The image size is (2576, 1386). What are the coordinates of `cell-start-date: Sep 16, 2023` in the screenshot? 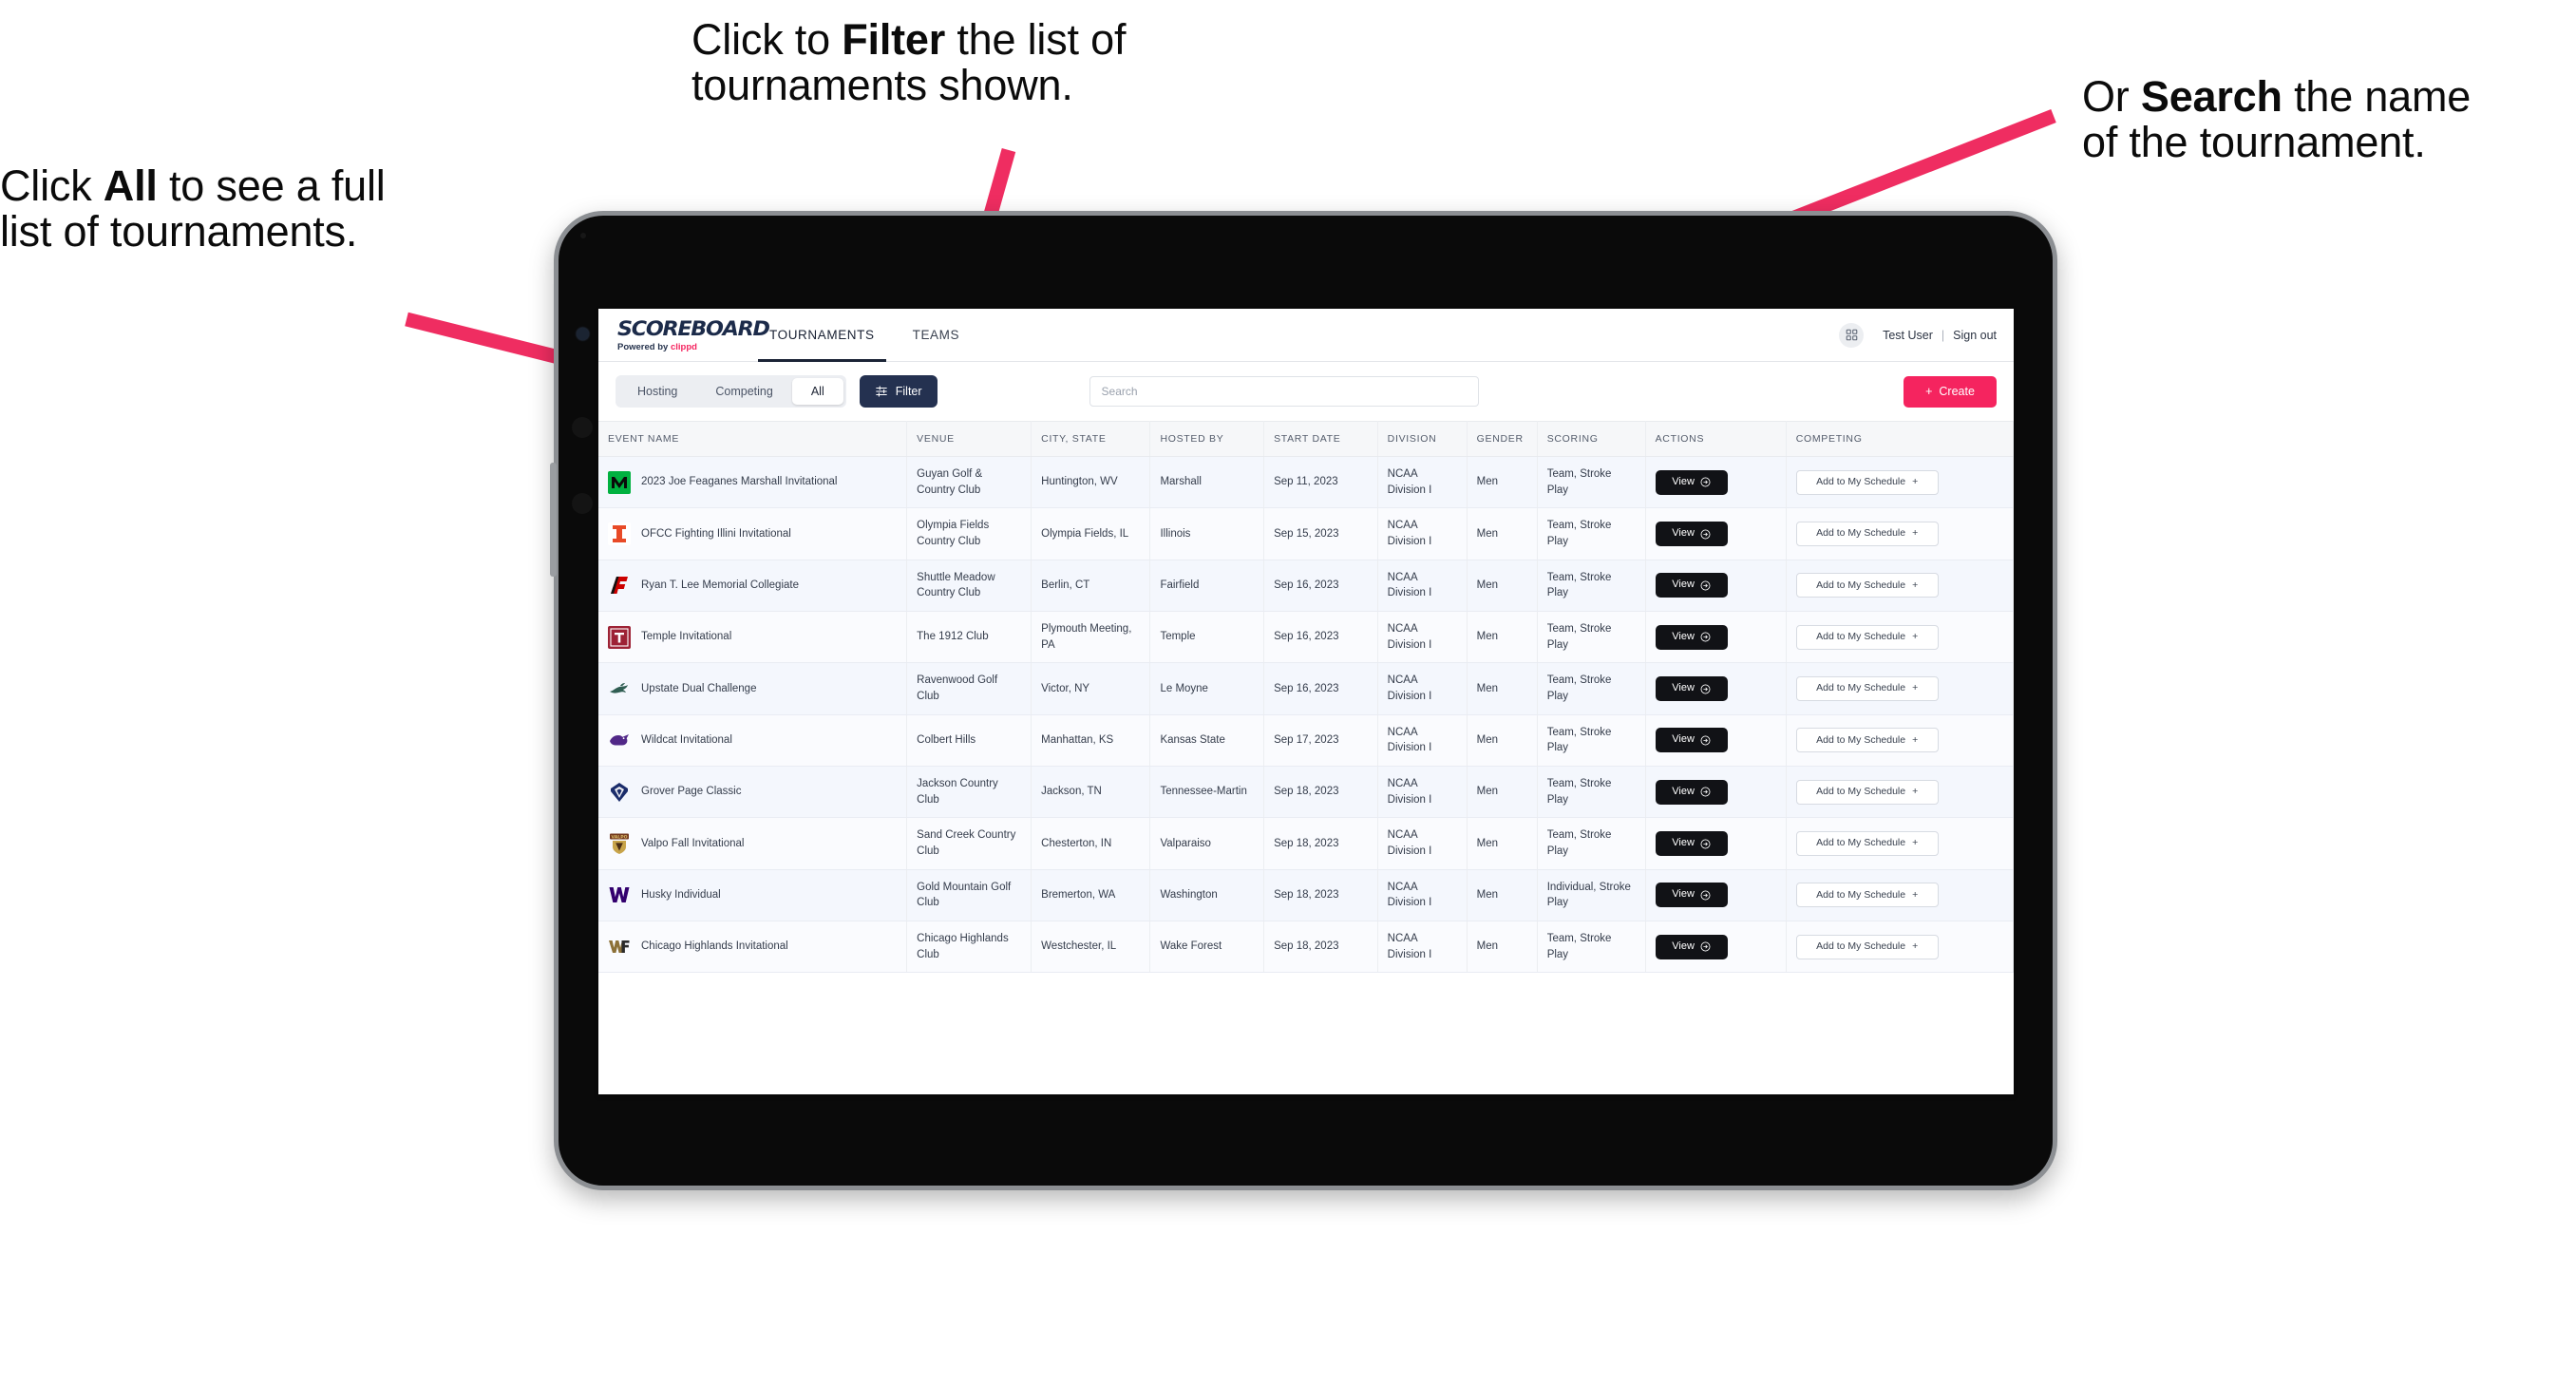 It's located at (1320, 586).